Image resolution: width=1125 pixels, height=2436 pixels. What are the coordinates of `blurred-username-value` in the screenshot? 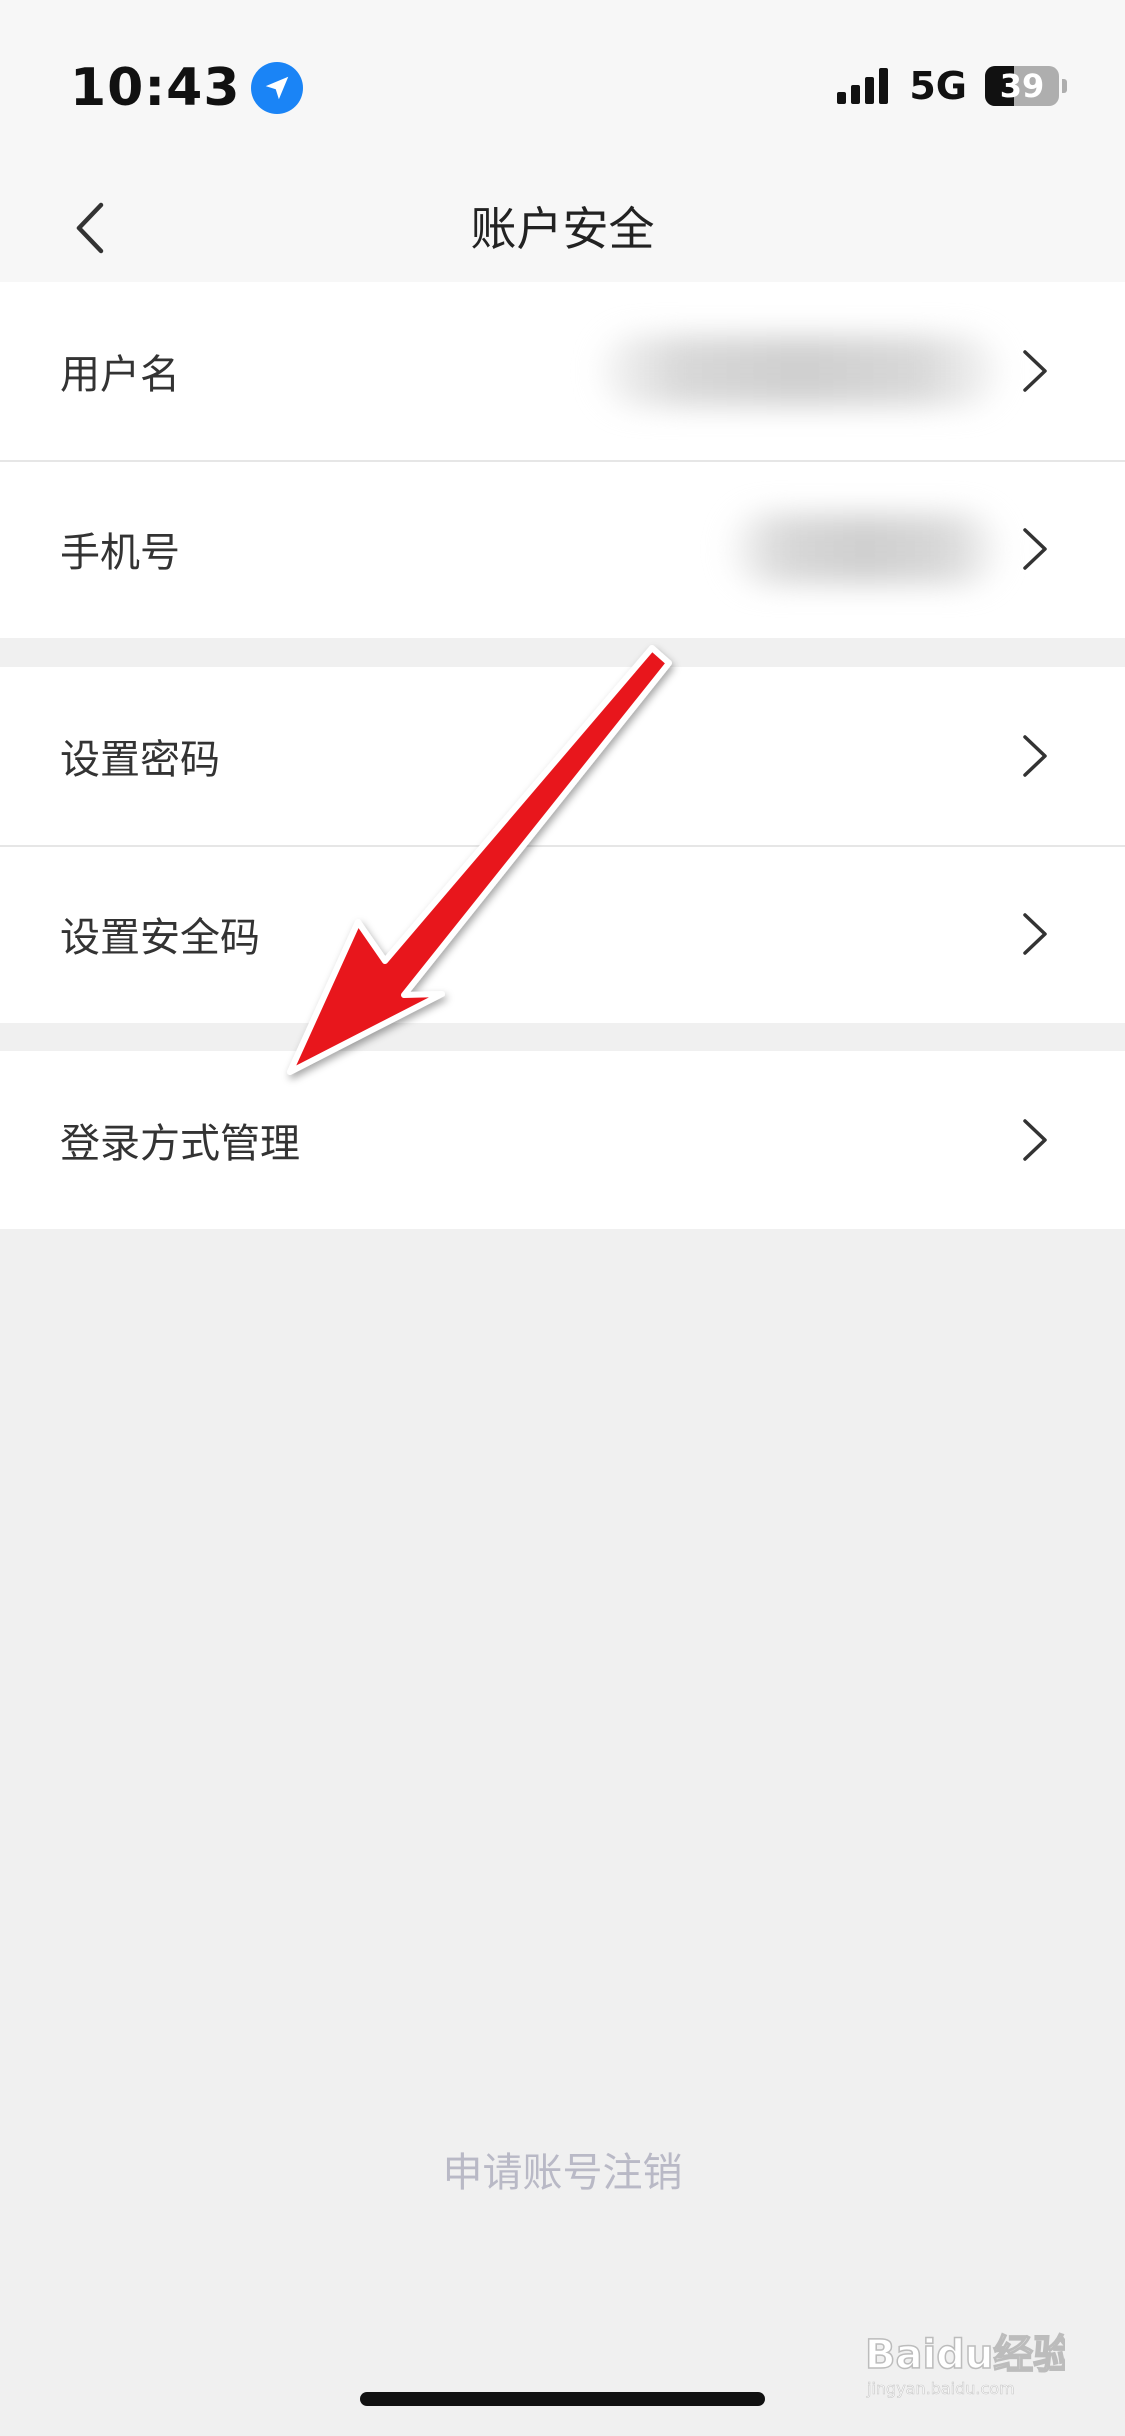 It's located at (800, 371).